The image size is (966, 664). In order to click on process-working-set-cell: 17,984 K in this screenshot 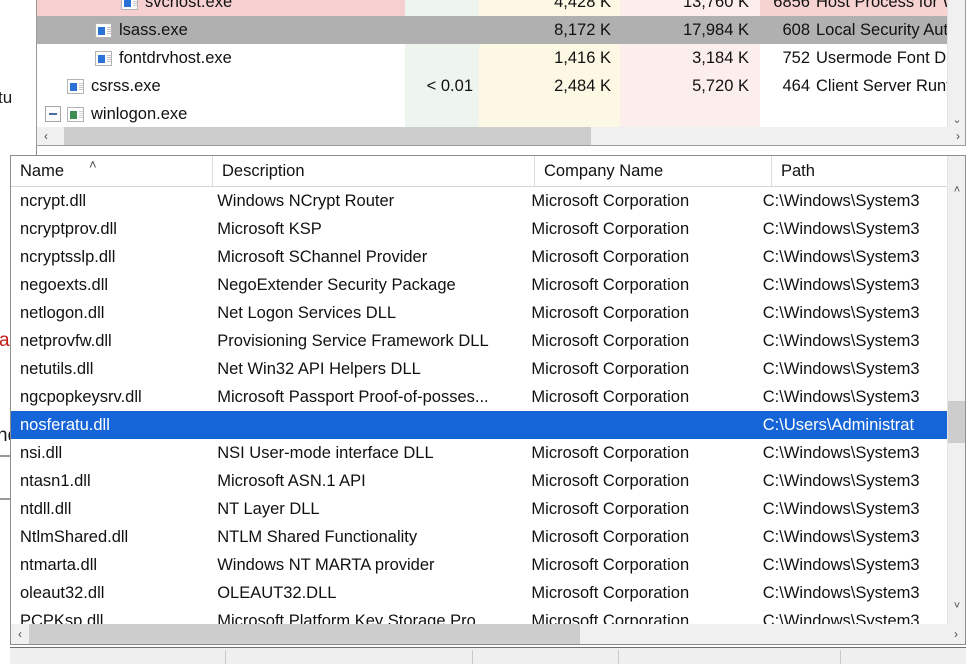, I will do `click(690, 30)`.